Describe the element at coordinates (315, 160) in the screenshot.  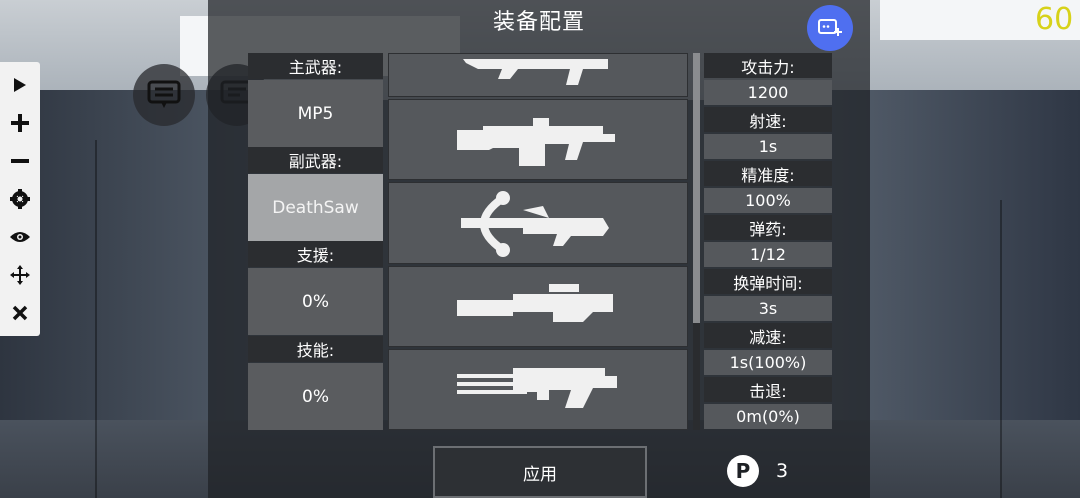
I see `secondary-weapon-label: 副武器:` at that location.